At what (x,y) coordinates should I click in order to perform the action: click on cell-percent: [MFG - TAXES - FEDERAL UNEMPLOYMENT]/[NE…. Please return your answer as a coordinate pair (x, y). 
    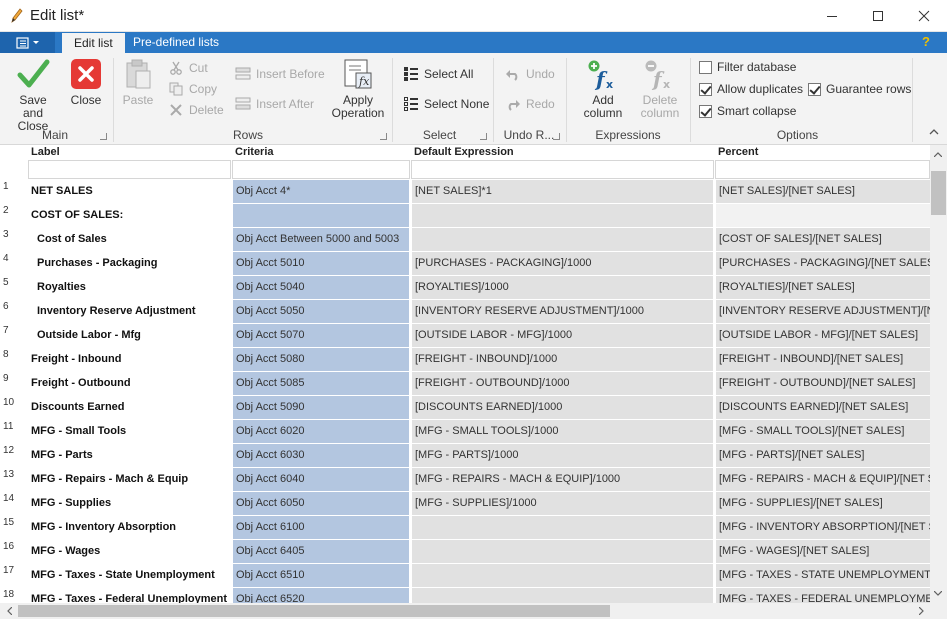
    Looking at the image, I should click on (823, 595).